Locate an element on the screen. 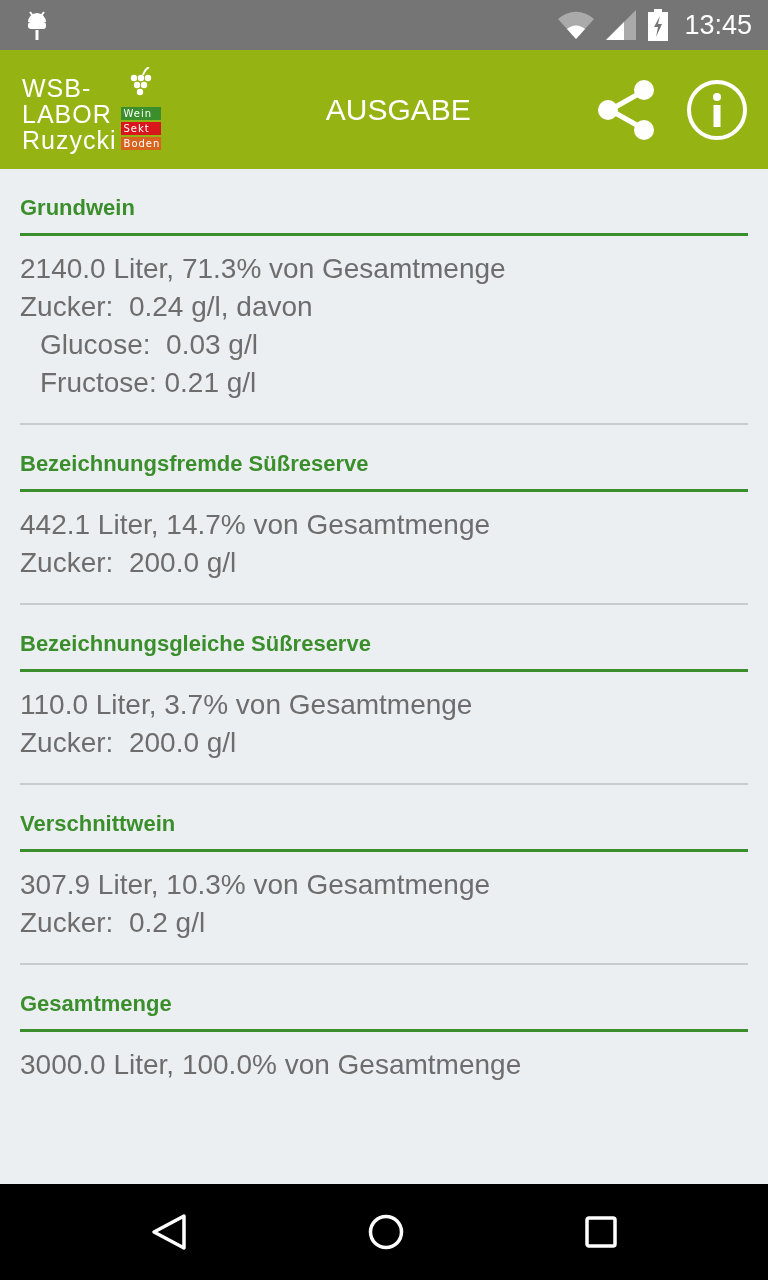 Image resolution: width=768 pixels, height=1280 pixels. result-line: Zucker: 0.24 g/l, davon is located at coordinates (167, 307).